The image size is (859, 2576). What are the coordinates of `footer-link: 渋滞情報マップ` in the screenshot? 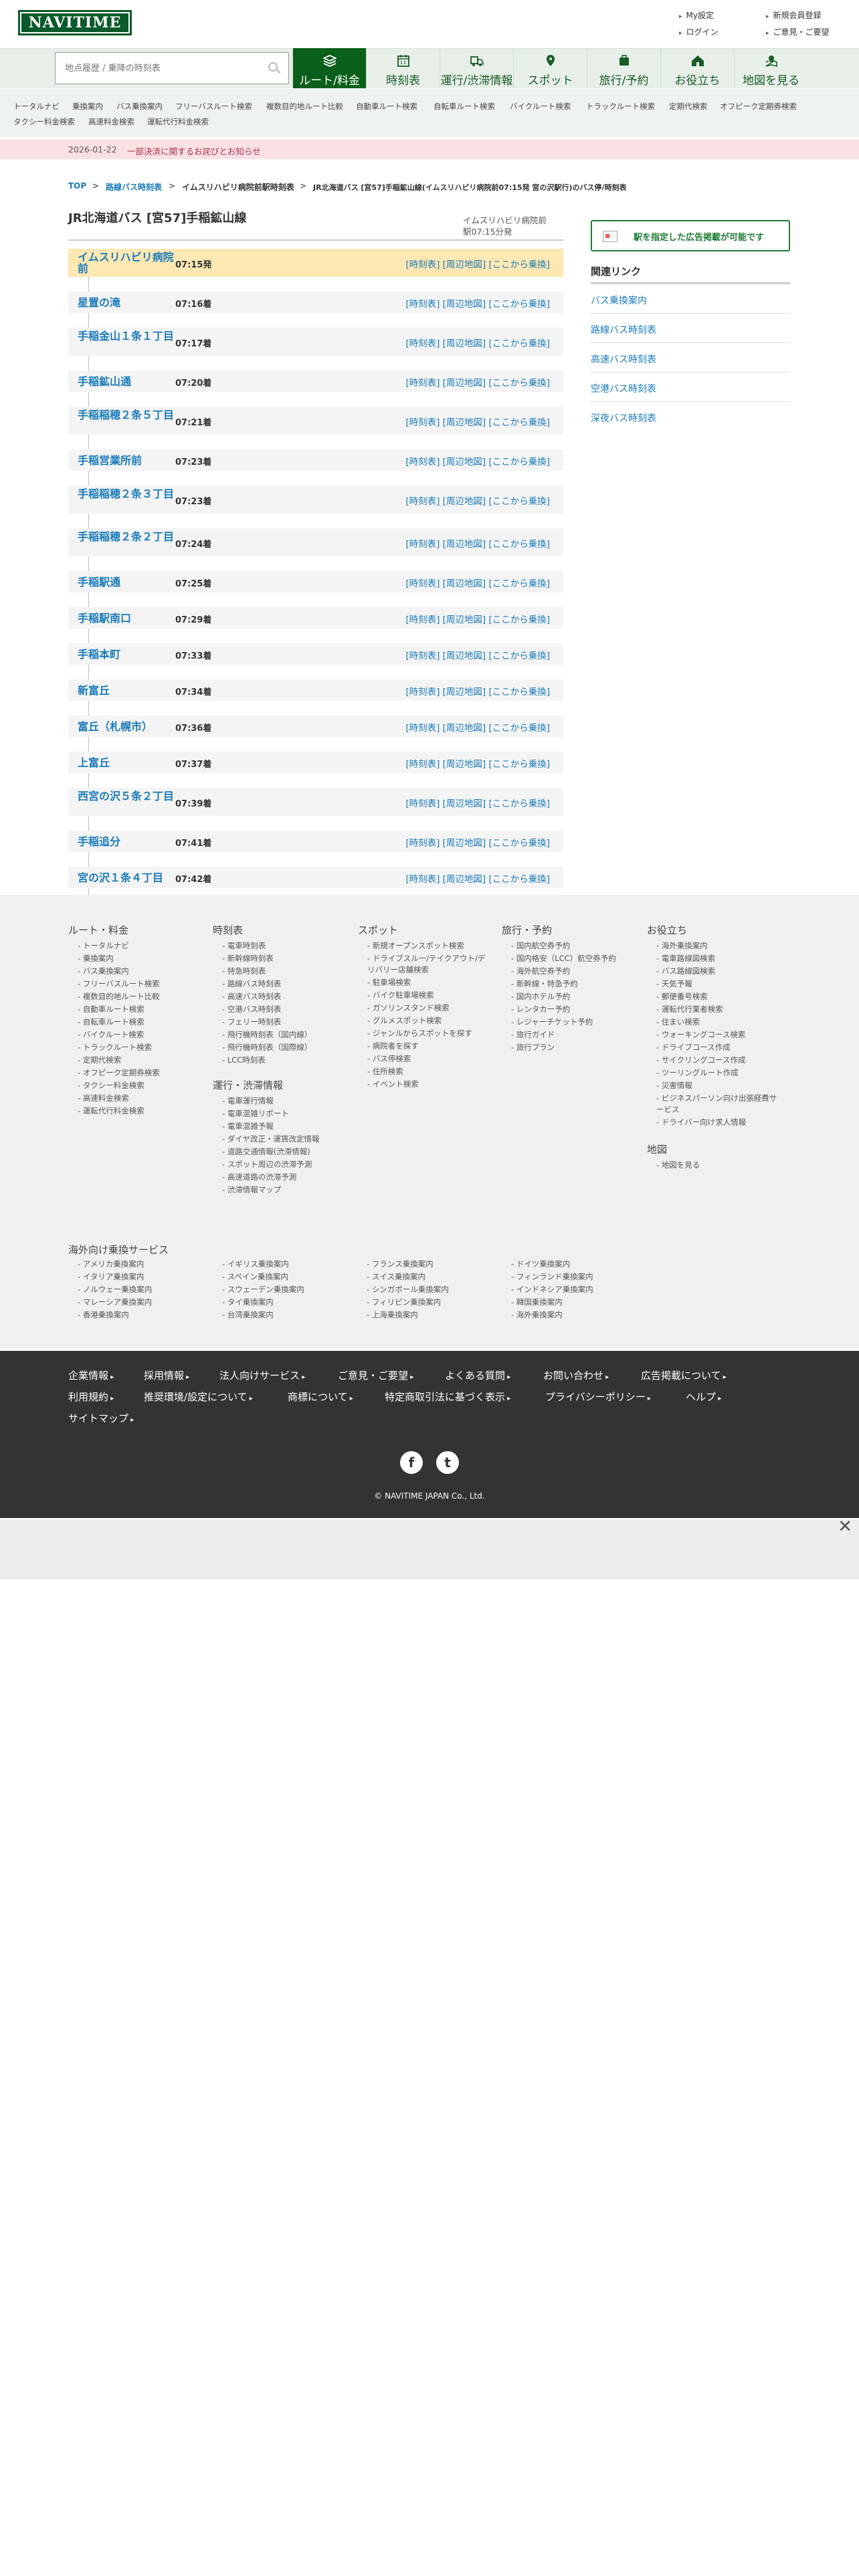 It's located at (252, 1189).